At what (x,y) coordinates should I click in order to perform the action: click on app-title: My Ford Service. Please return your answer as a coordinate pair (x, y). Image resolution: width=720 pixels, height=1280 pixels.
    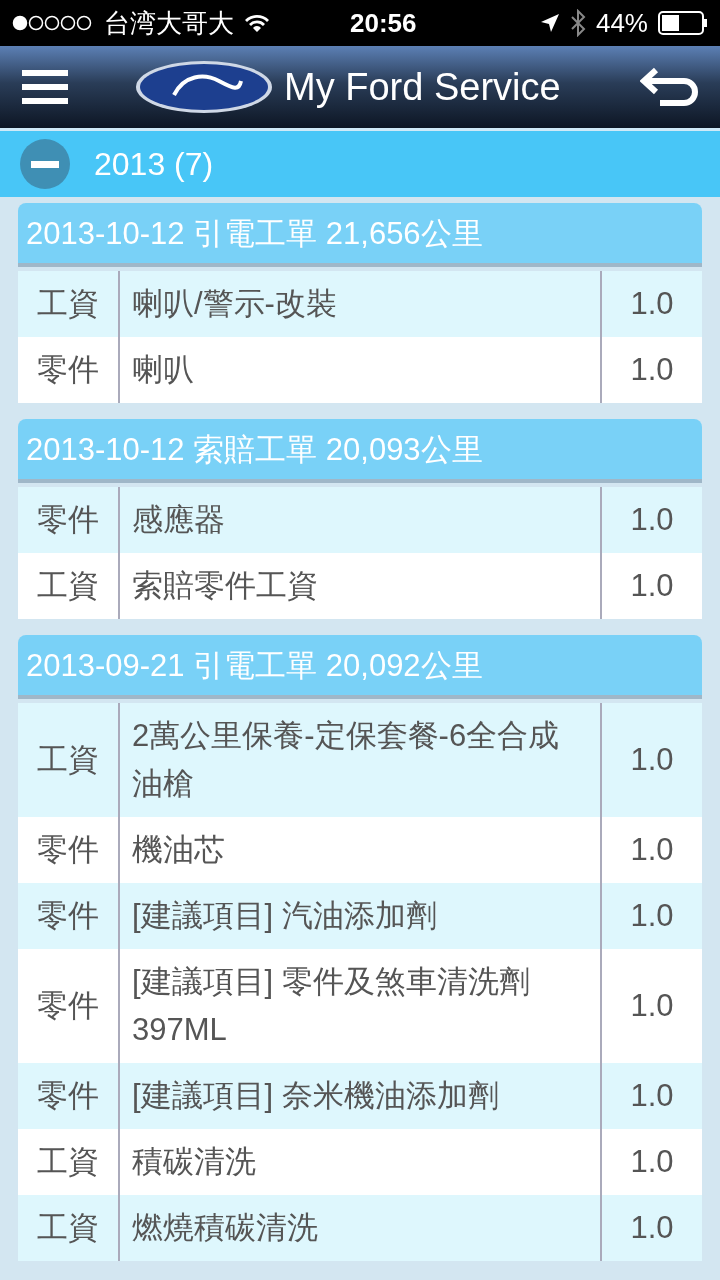
    Looking at the image, I should click on (422, 87).